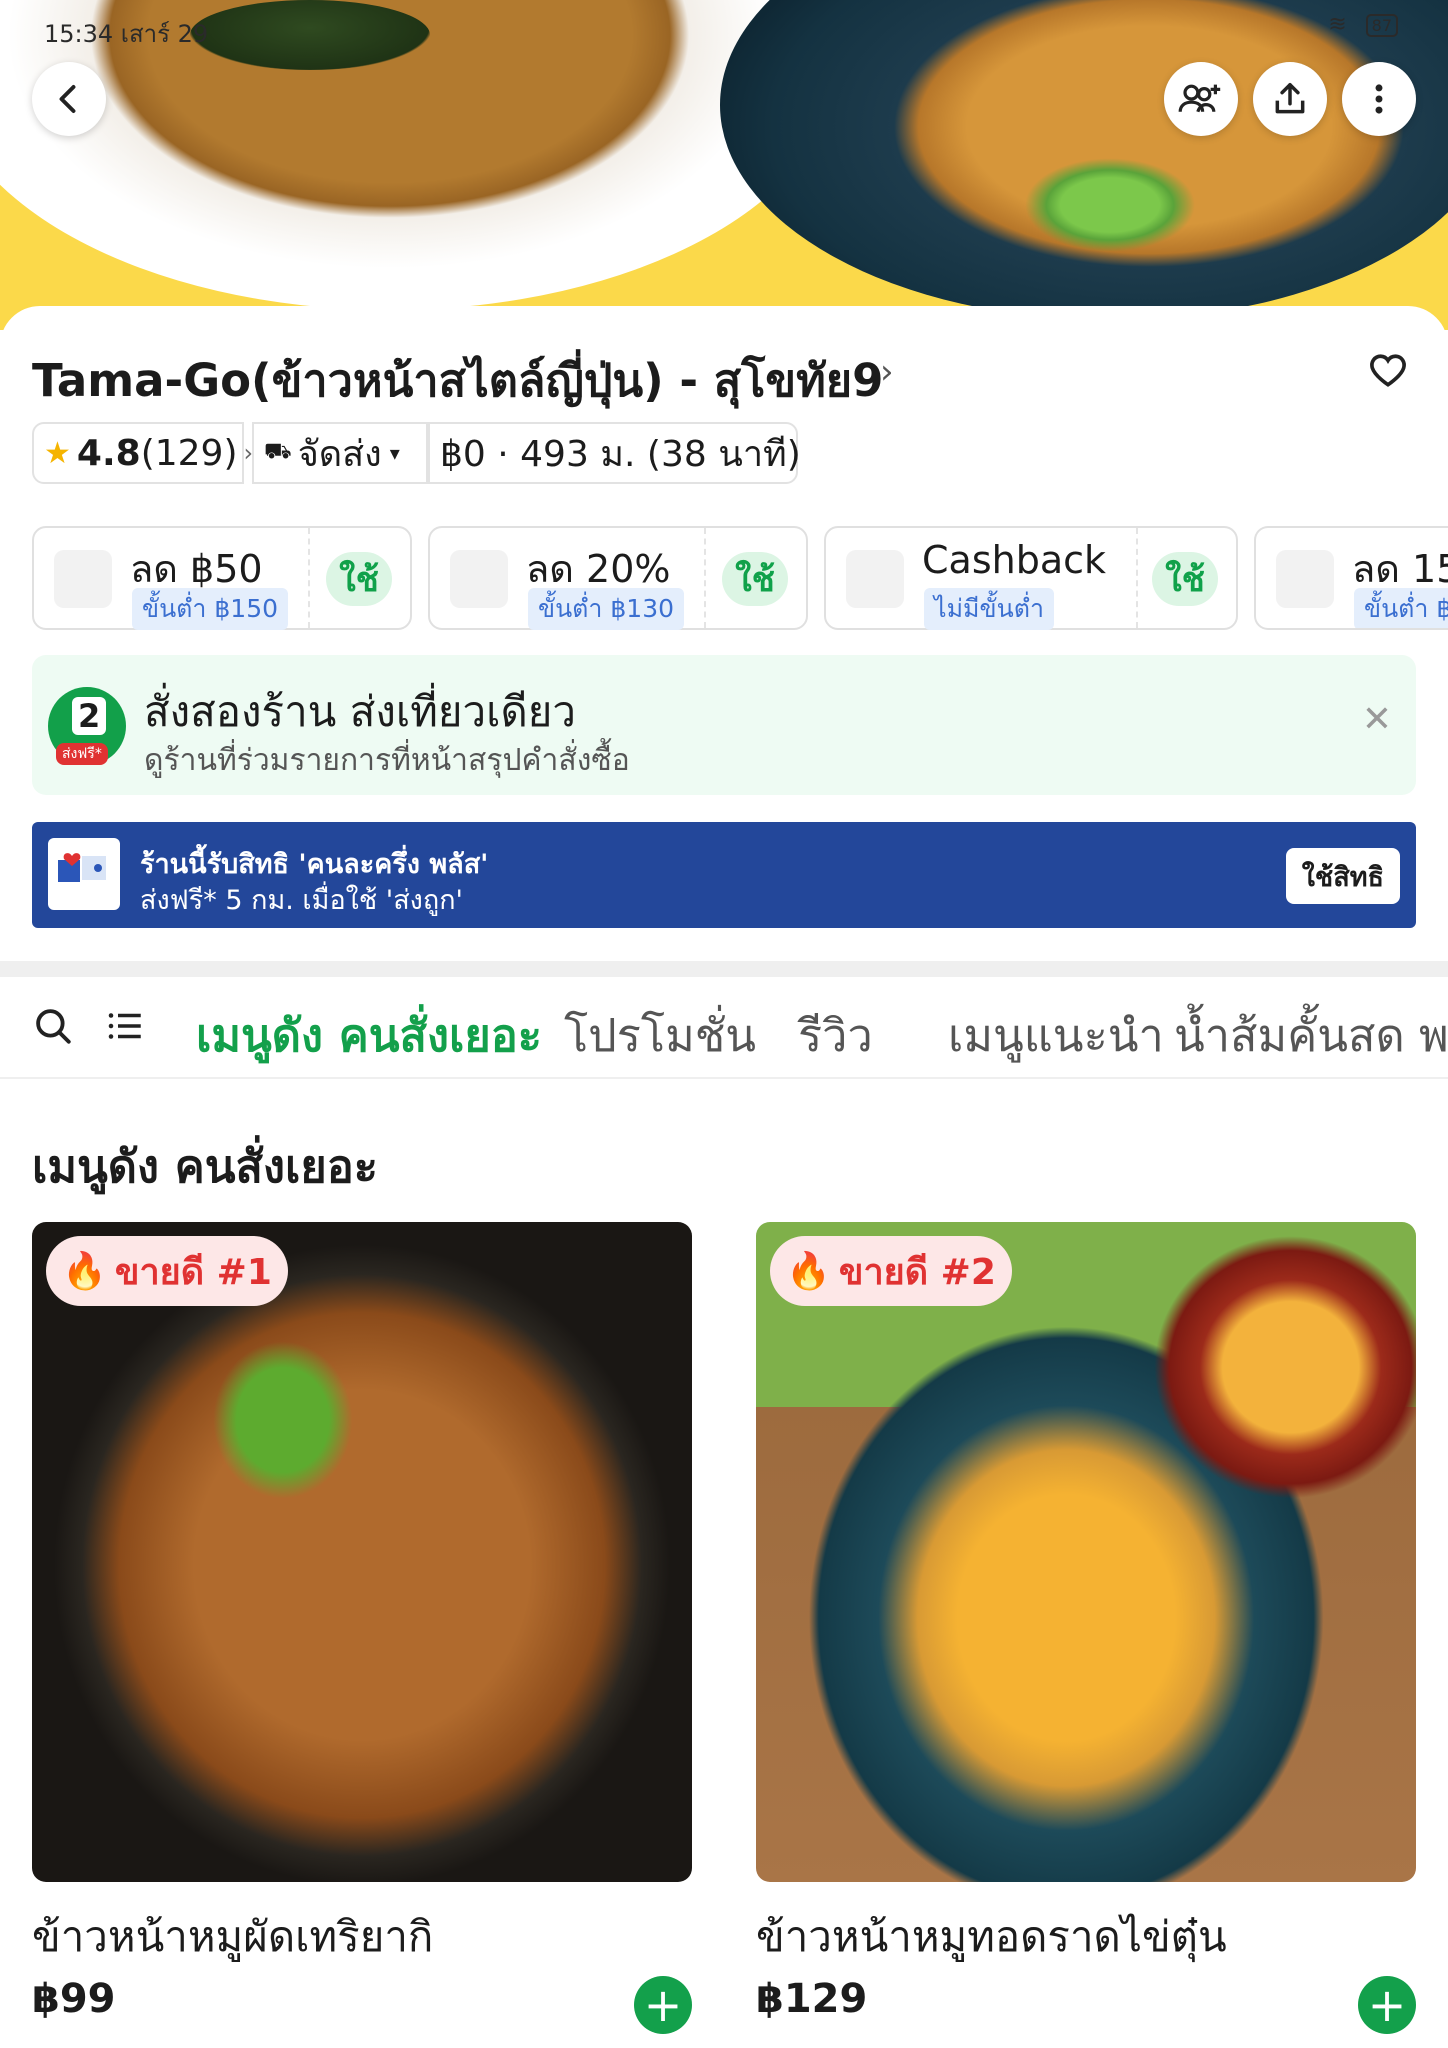 The image size is (1448, 2048). Describe the element at coordinates (1381, 25) in the screenshot. I see `battery-icon: 87` at that location.